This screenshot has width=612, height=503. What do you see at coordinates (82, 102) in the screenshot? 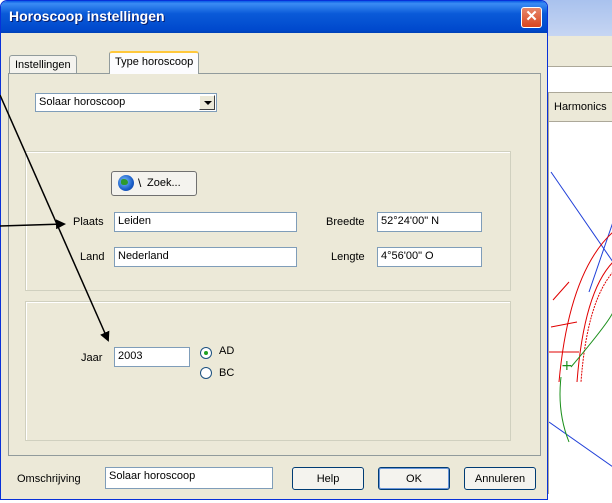
I see `horoscope-type-value: Solaar horoscoop` at bounding box center [82, 102].